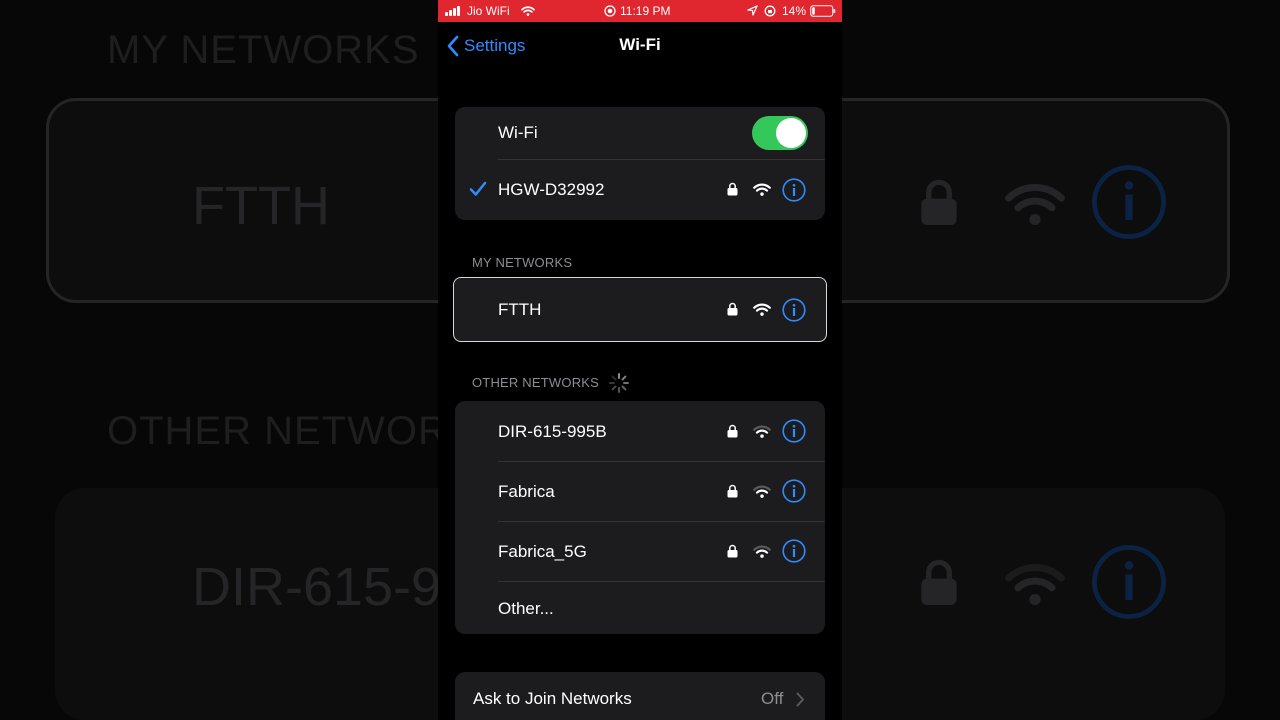 This screenshot has height=720, width=1280. What do you see at coordinates (478, 188) in the screenshot?
I see `checkmark-icon` at bounding box center [478, 188].